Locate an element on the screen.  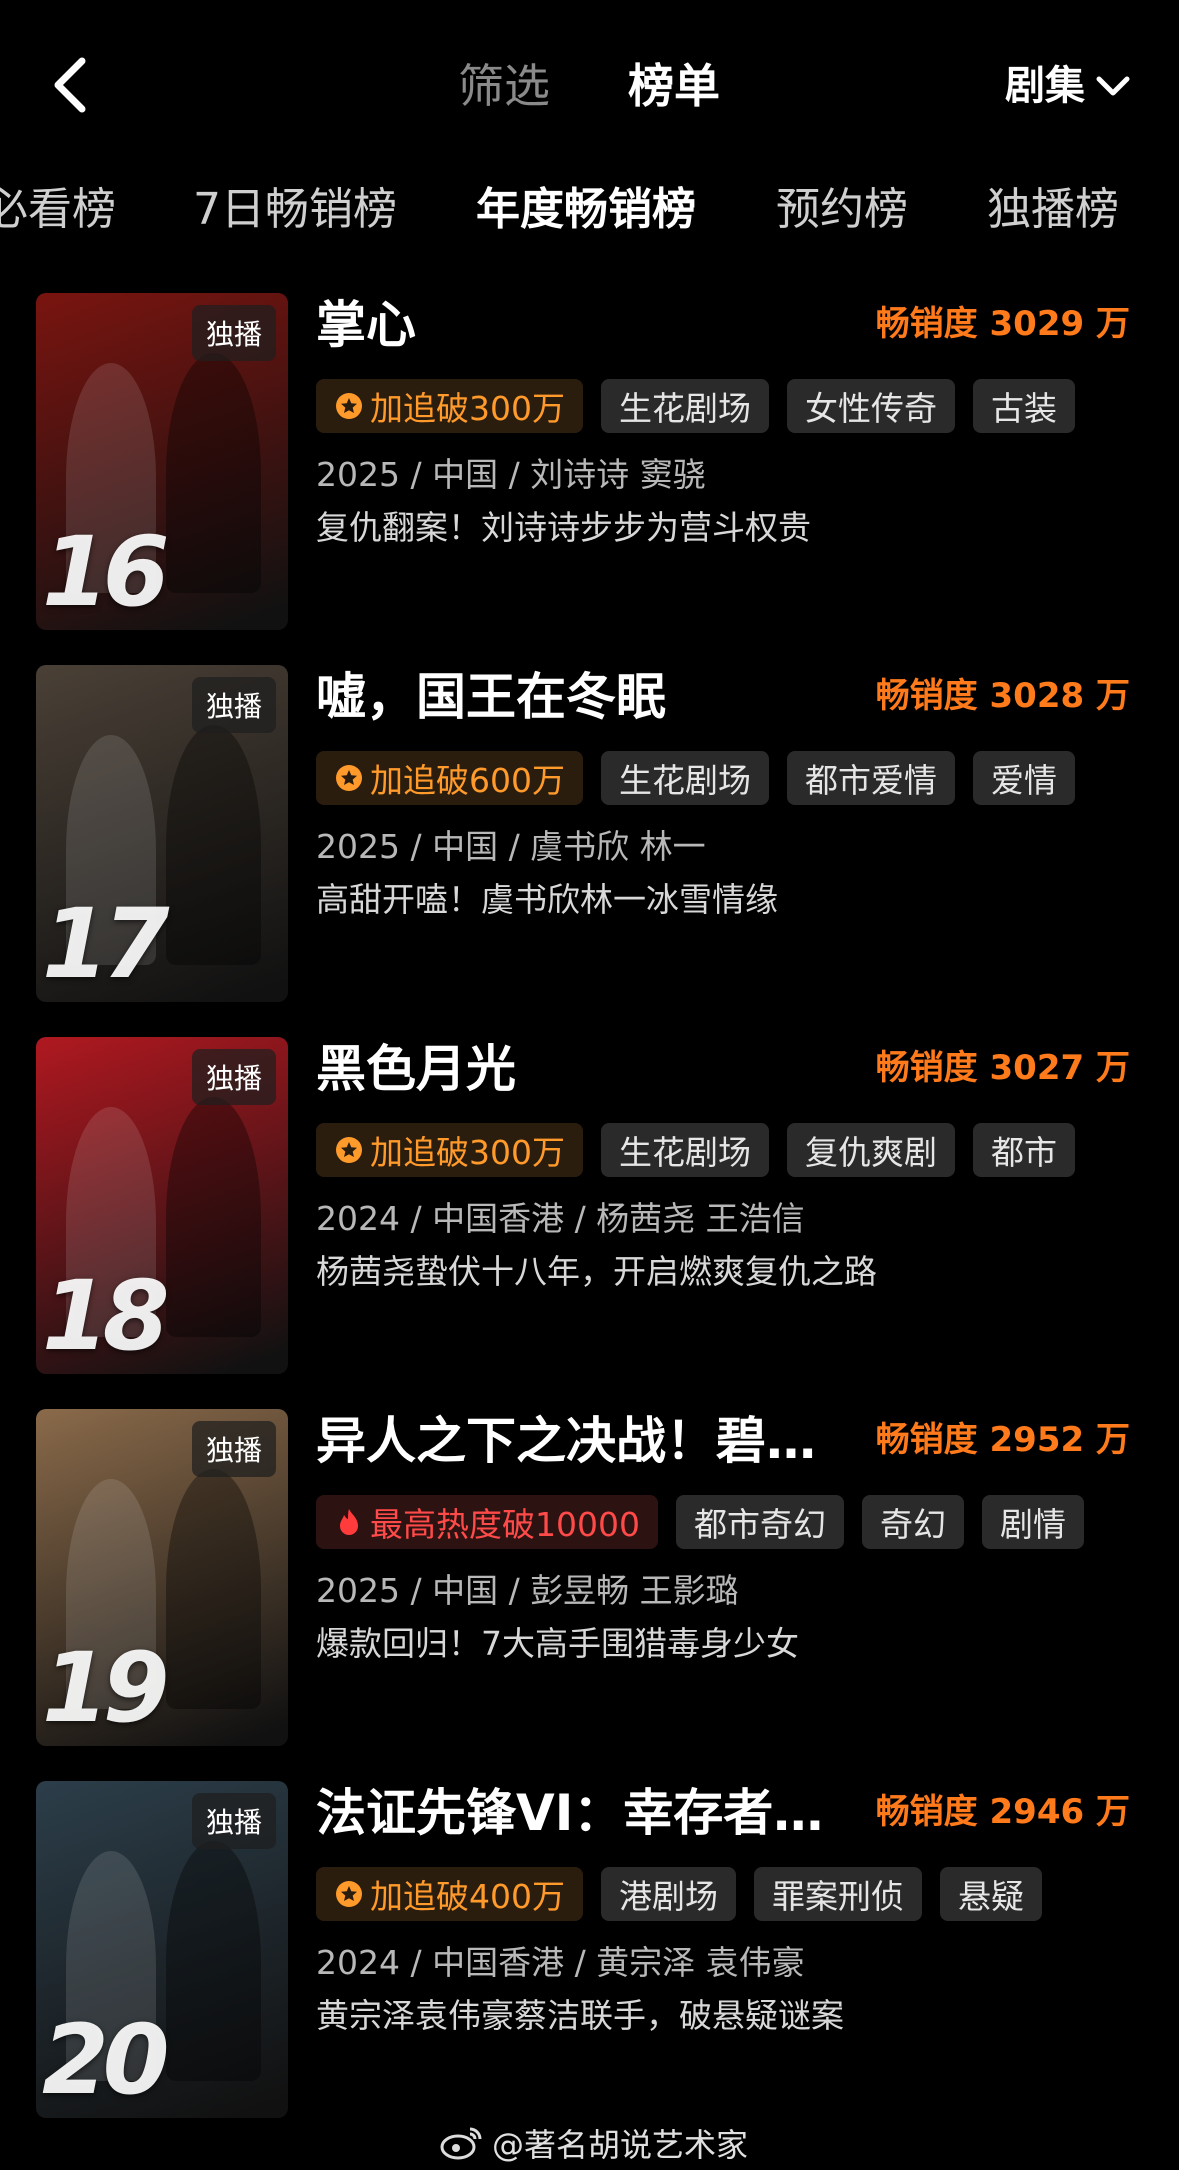
promo-tag-label: 最高热度破10000 is located at coordinates (505, 1524).